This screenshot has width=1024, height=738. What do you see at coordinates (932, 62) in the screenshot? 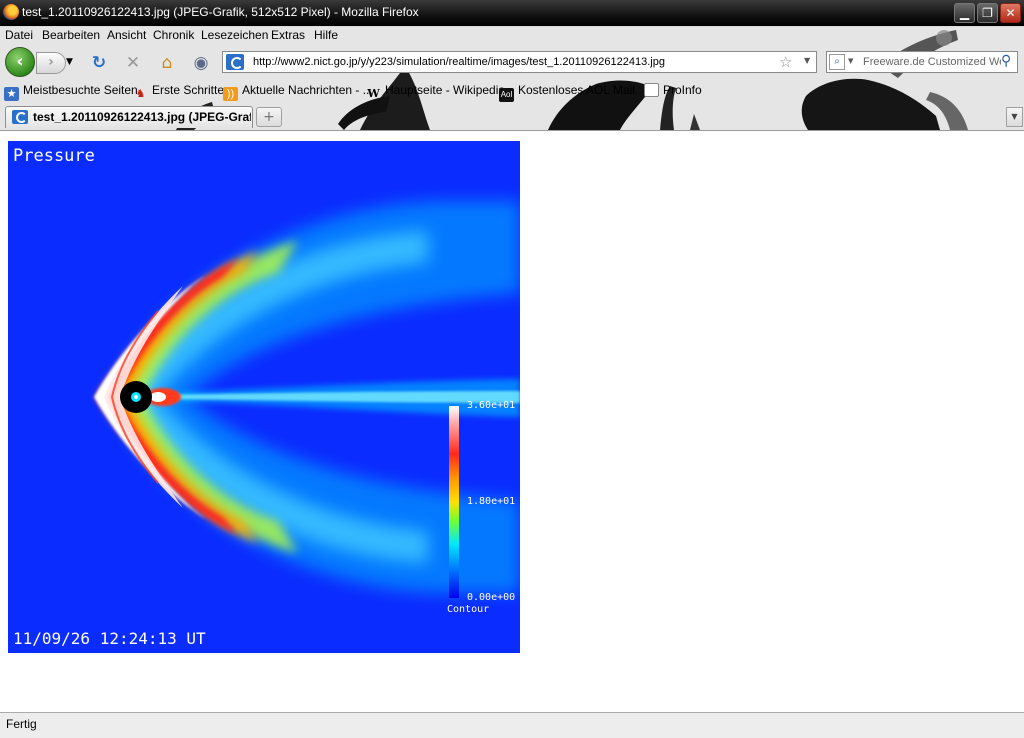
I see `search-input: Freeware.de Customized We` at bounding box center [932, 62].